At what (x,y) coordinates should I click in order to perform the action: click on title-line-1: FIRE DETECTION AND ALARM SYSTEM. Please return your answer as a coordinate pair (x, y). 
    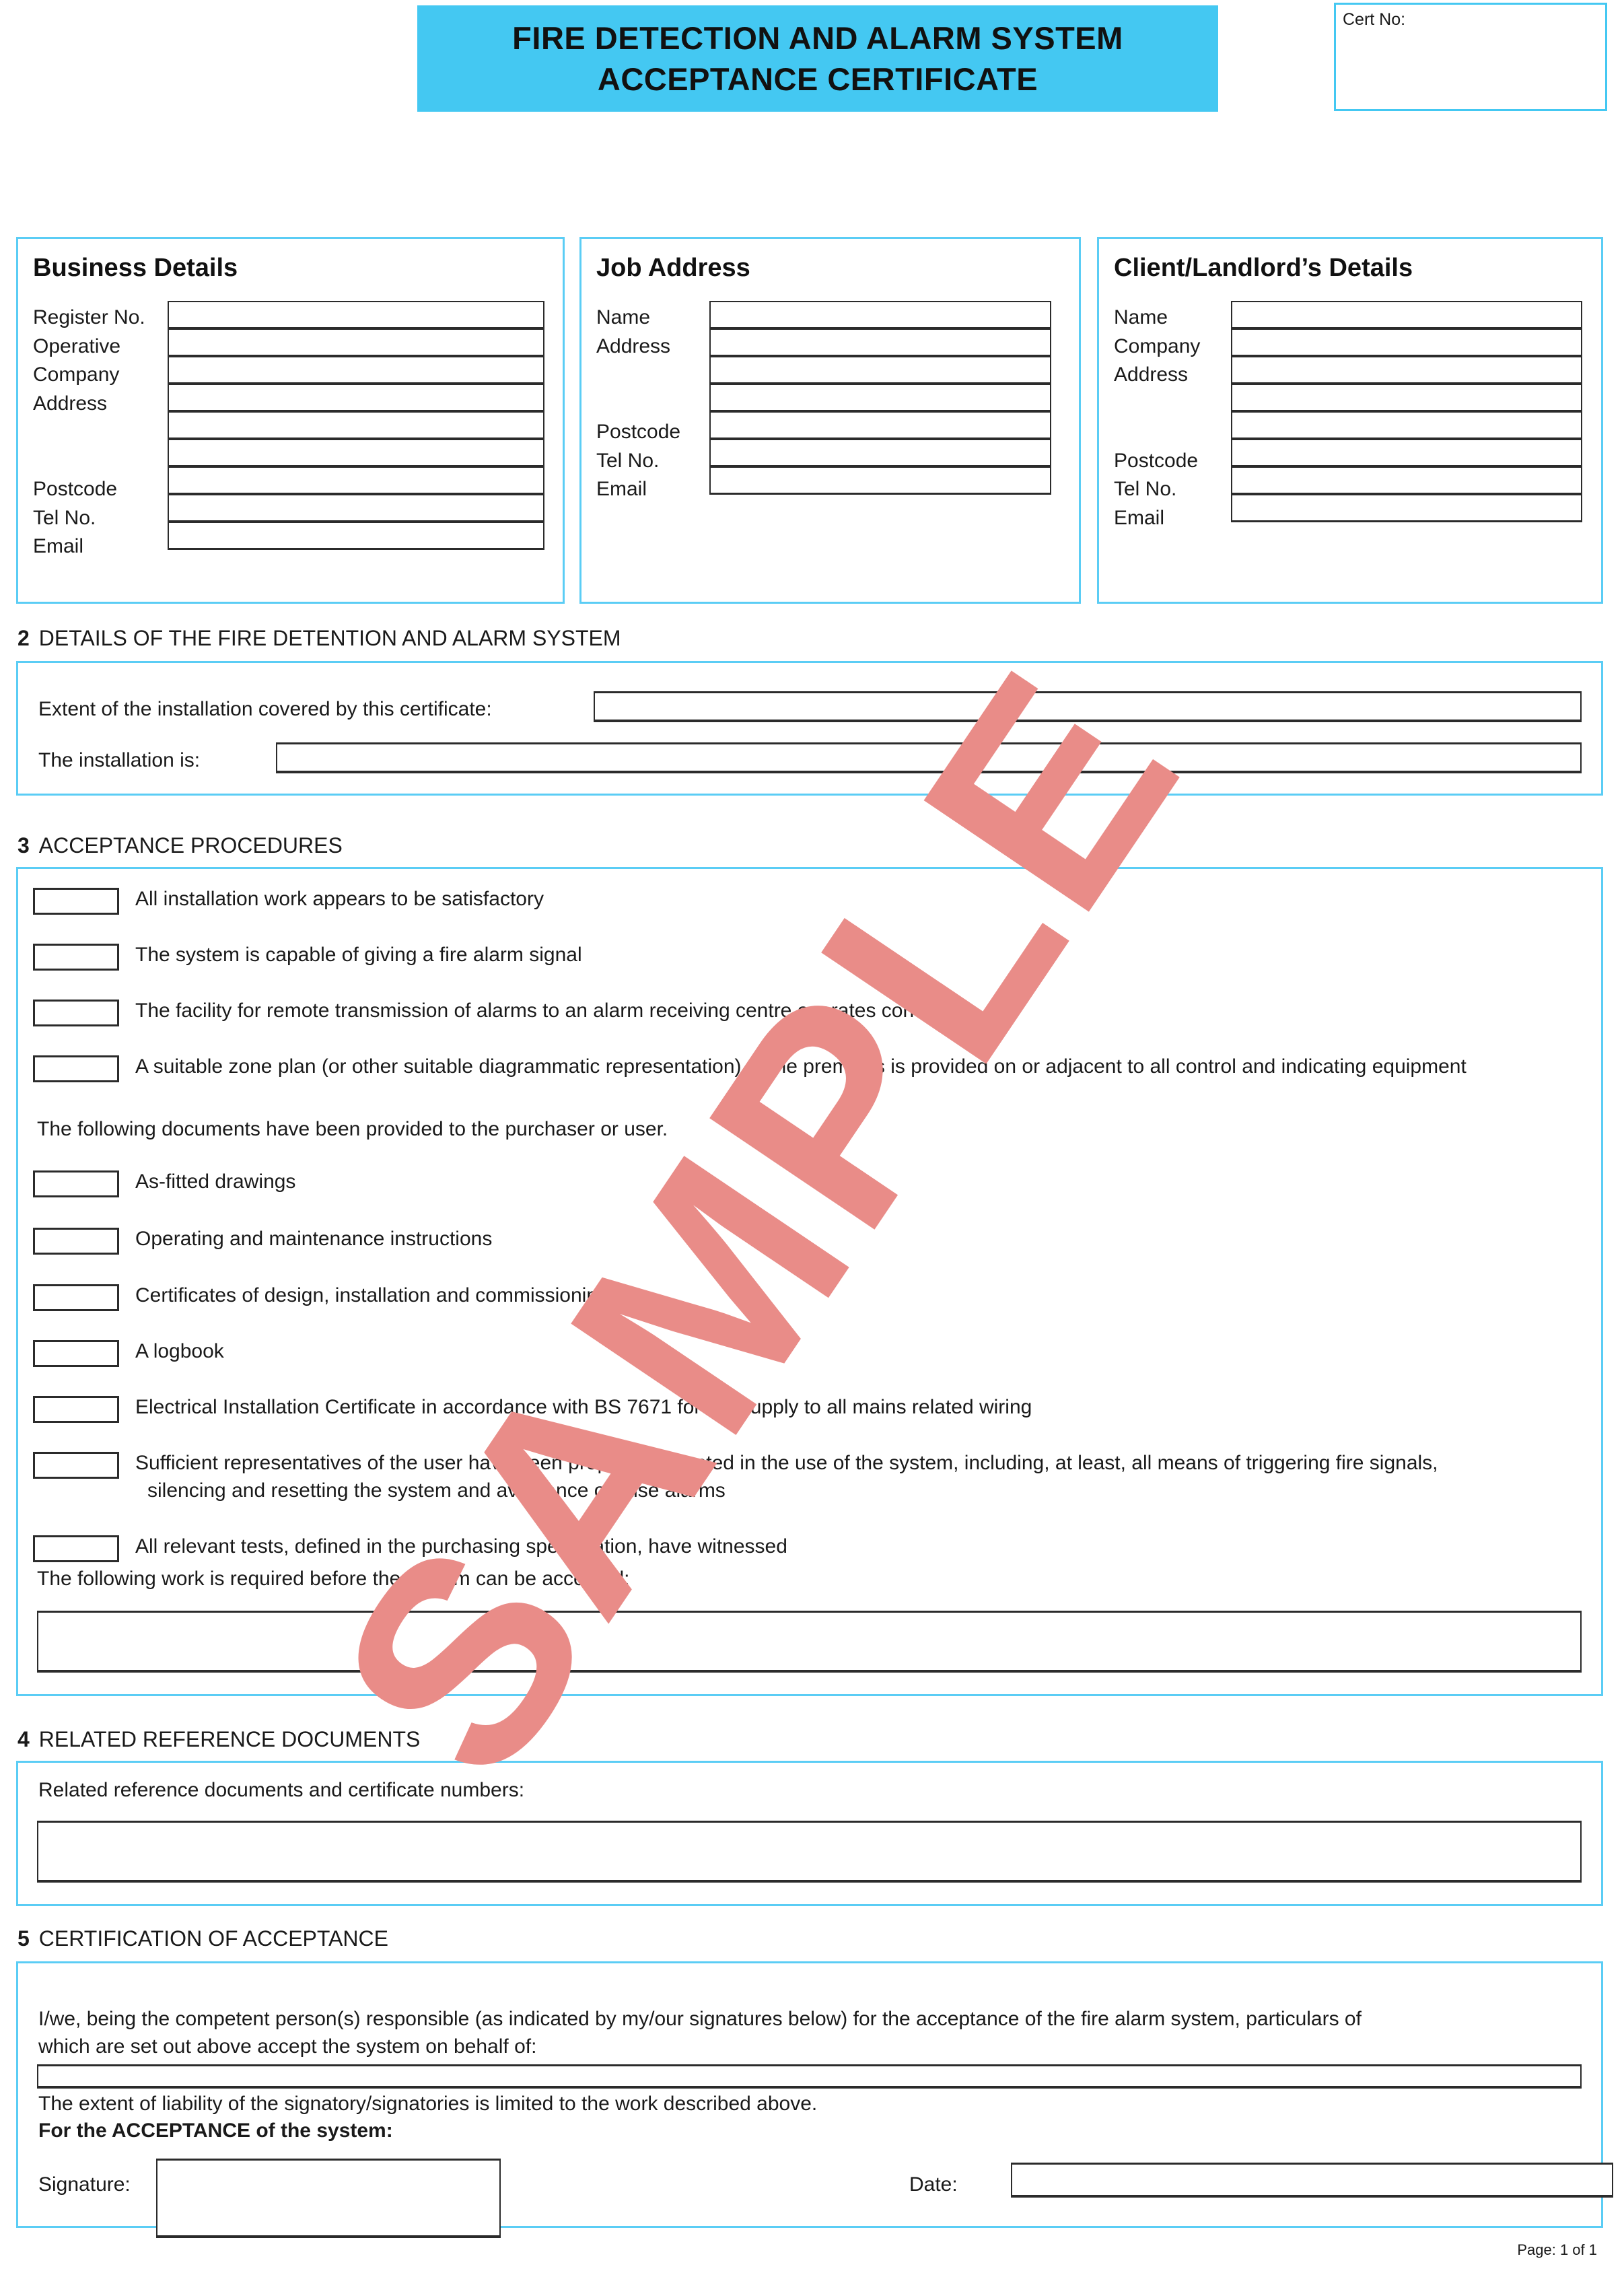
    Looking at the image, I should click on (817, 38).